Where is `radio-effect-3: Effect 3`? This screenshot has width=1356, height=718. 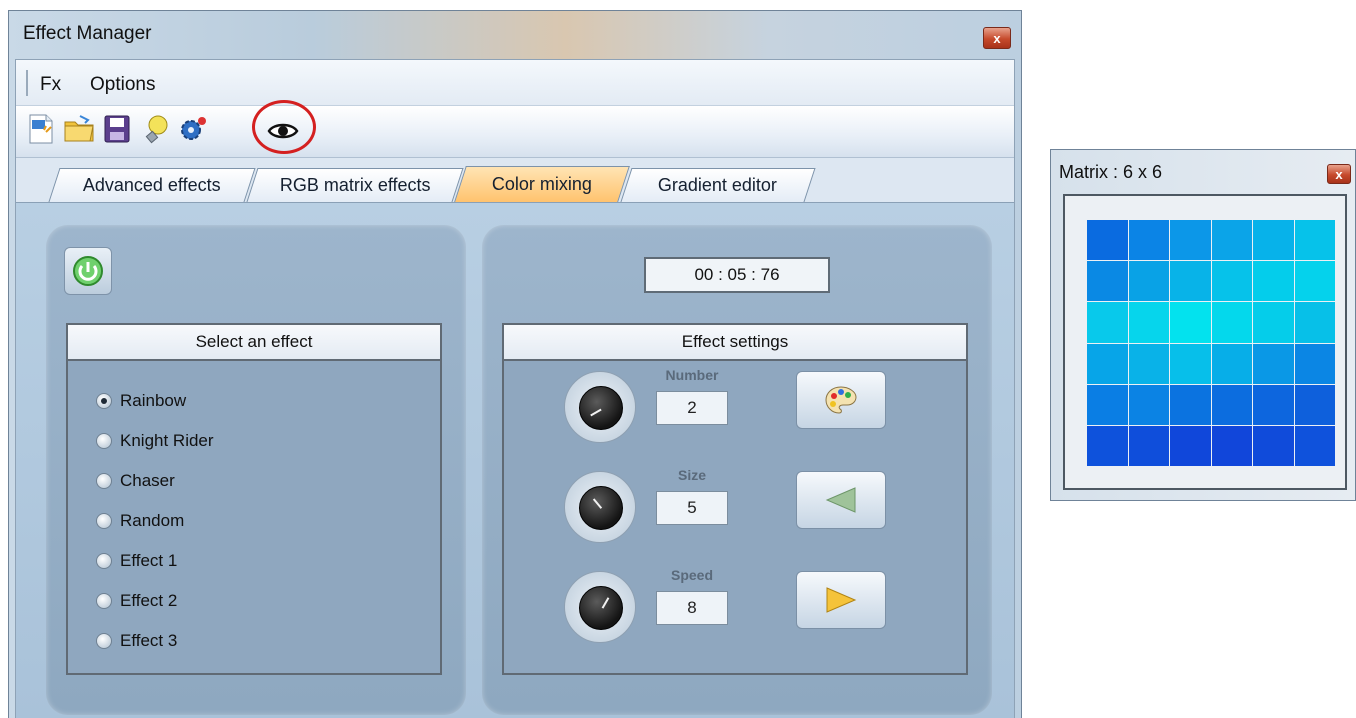 radio-effect-3: Effect 3 is located at coordinates (136, 641).